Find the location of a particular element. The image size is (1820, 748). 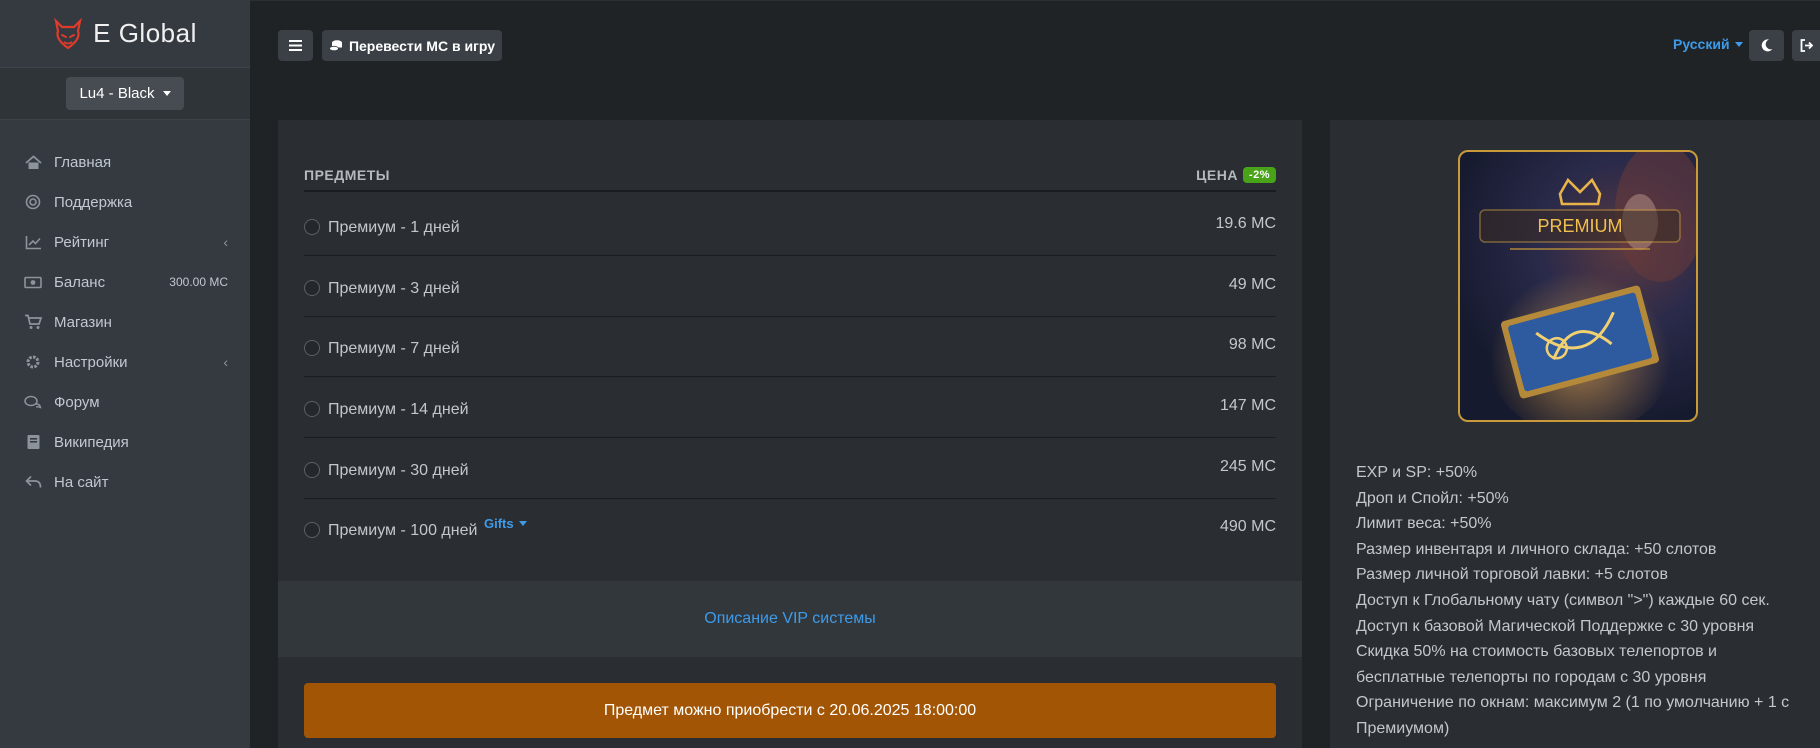

sidebar-item-shop: Магазин is located at coordinates (125, 322).